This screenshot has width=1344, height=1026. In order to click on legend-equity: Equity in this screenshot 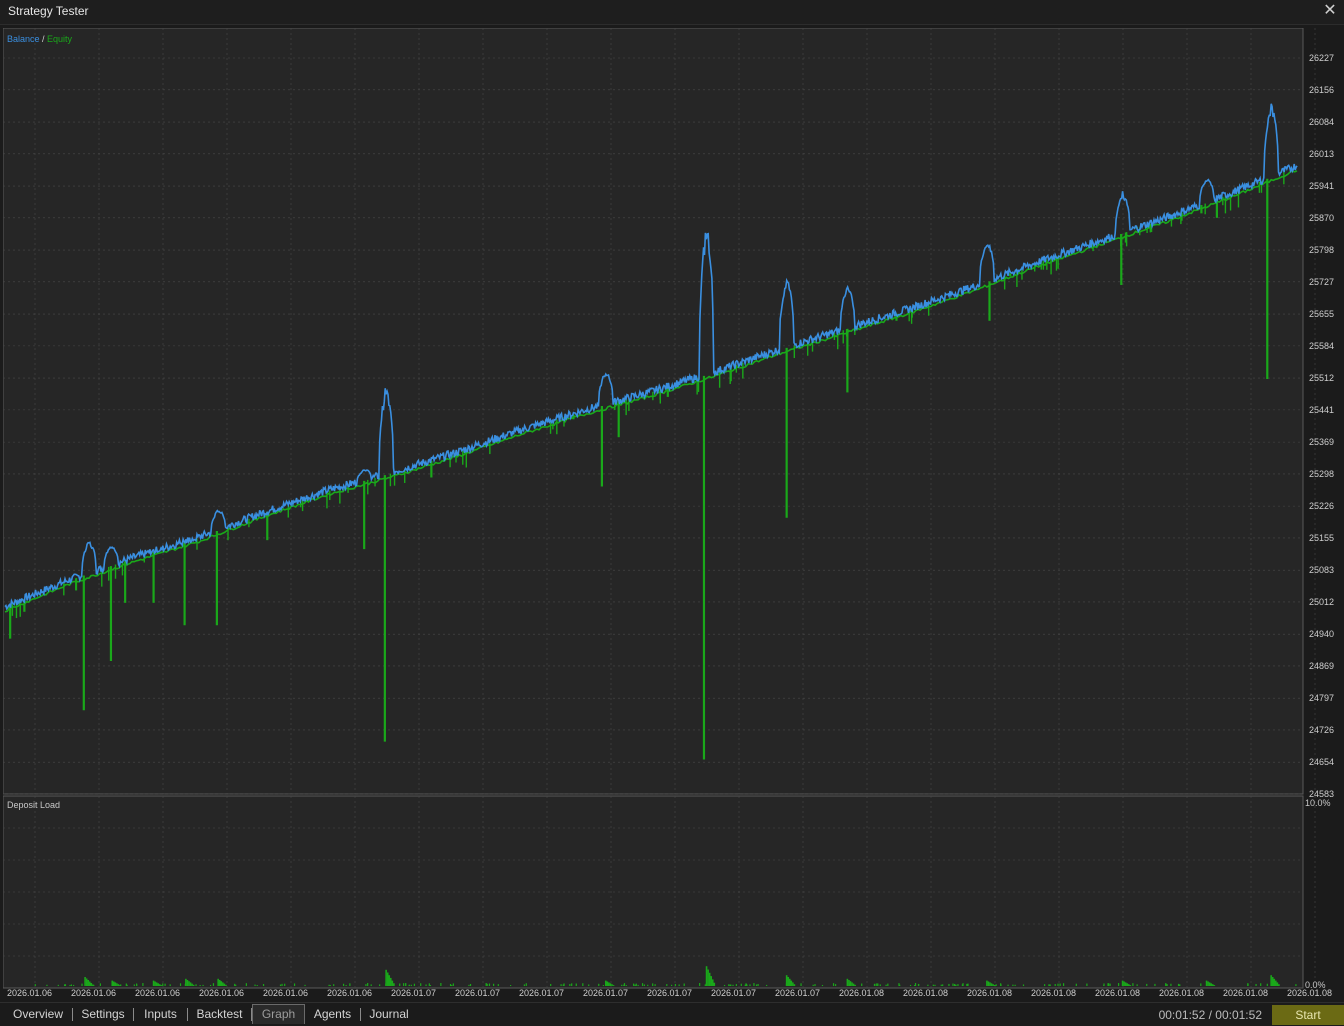, I will do `click(60, 39)`.